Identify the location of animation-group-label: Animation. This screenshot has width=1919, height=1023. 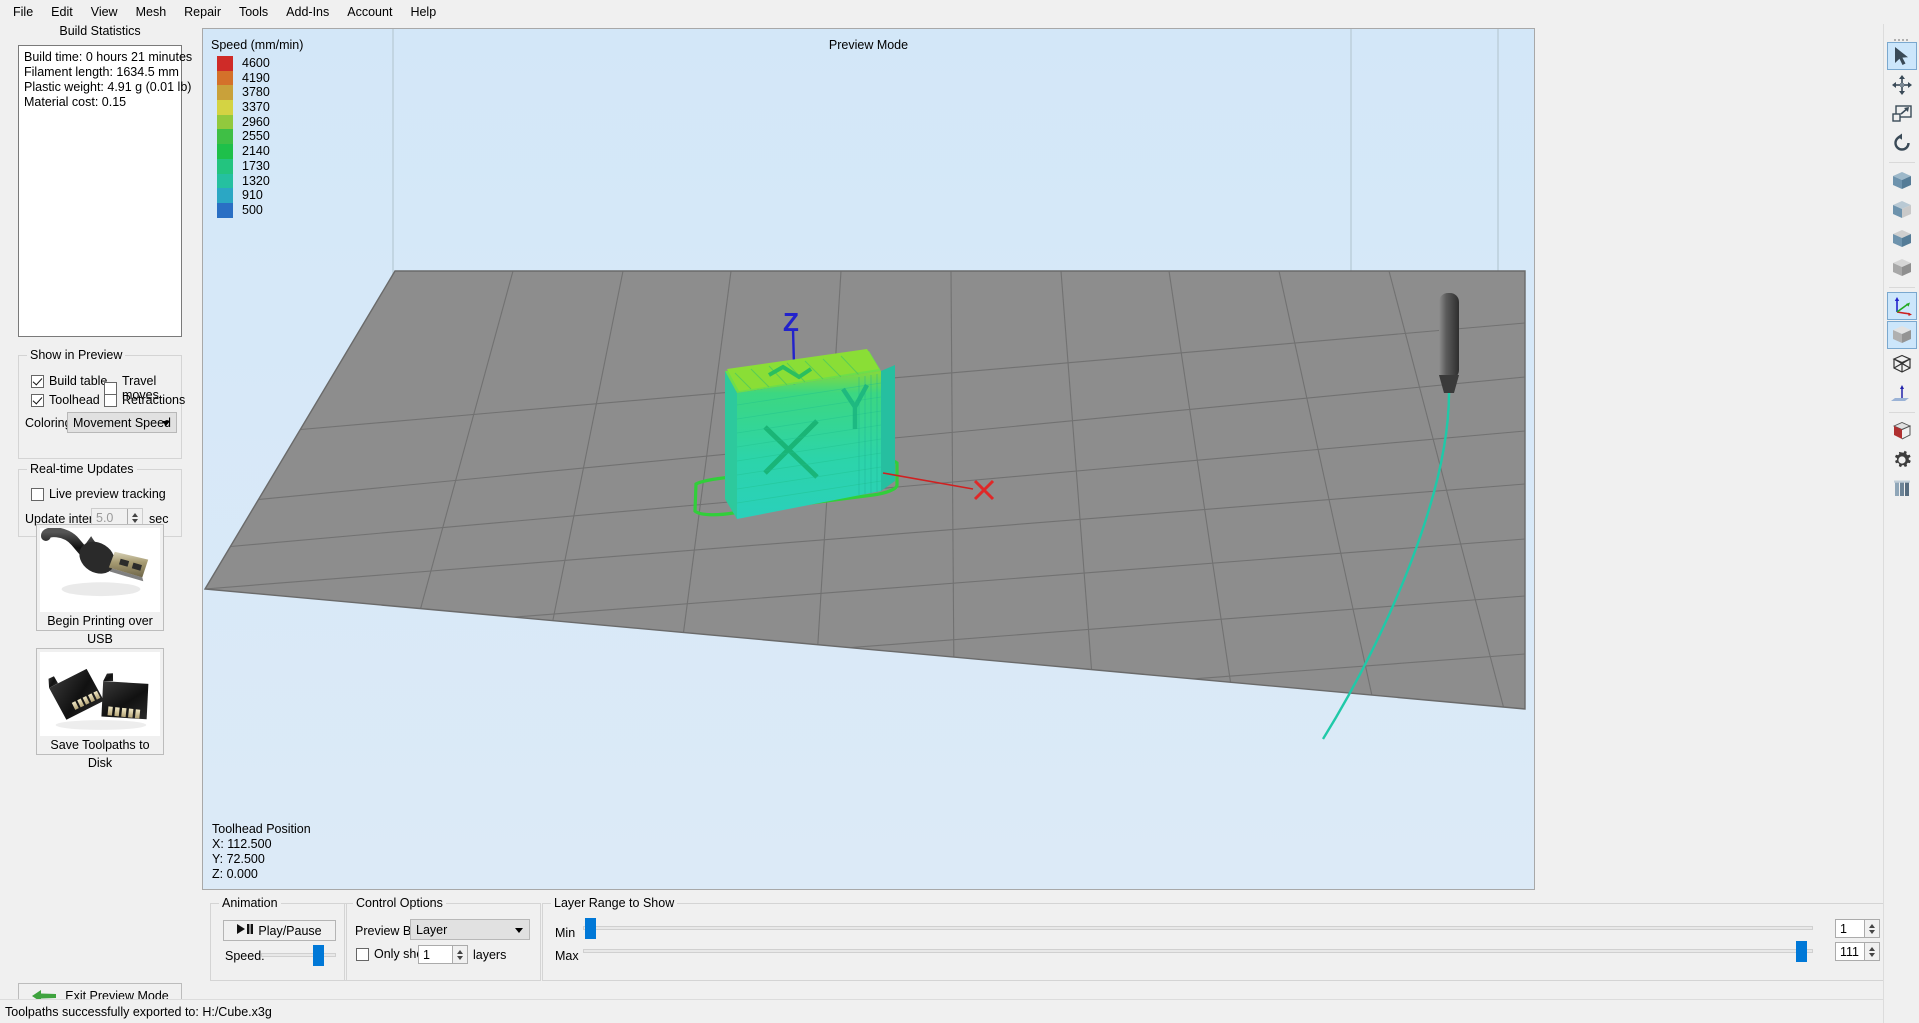
(250, 903).